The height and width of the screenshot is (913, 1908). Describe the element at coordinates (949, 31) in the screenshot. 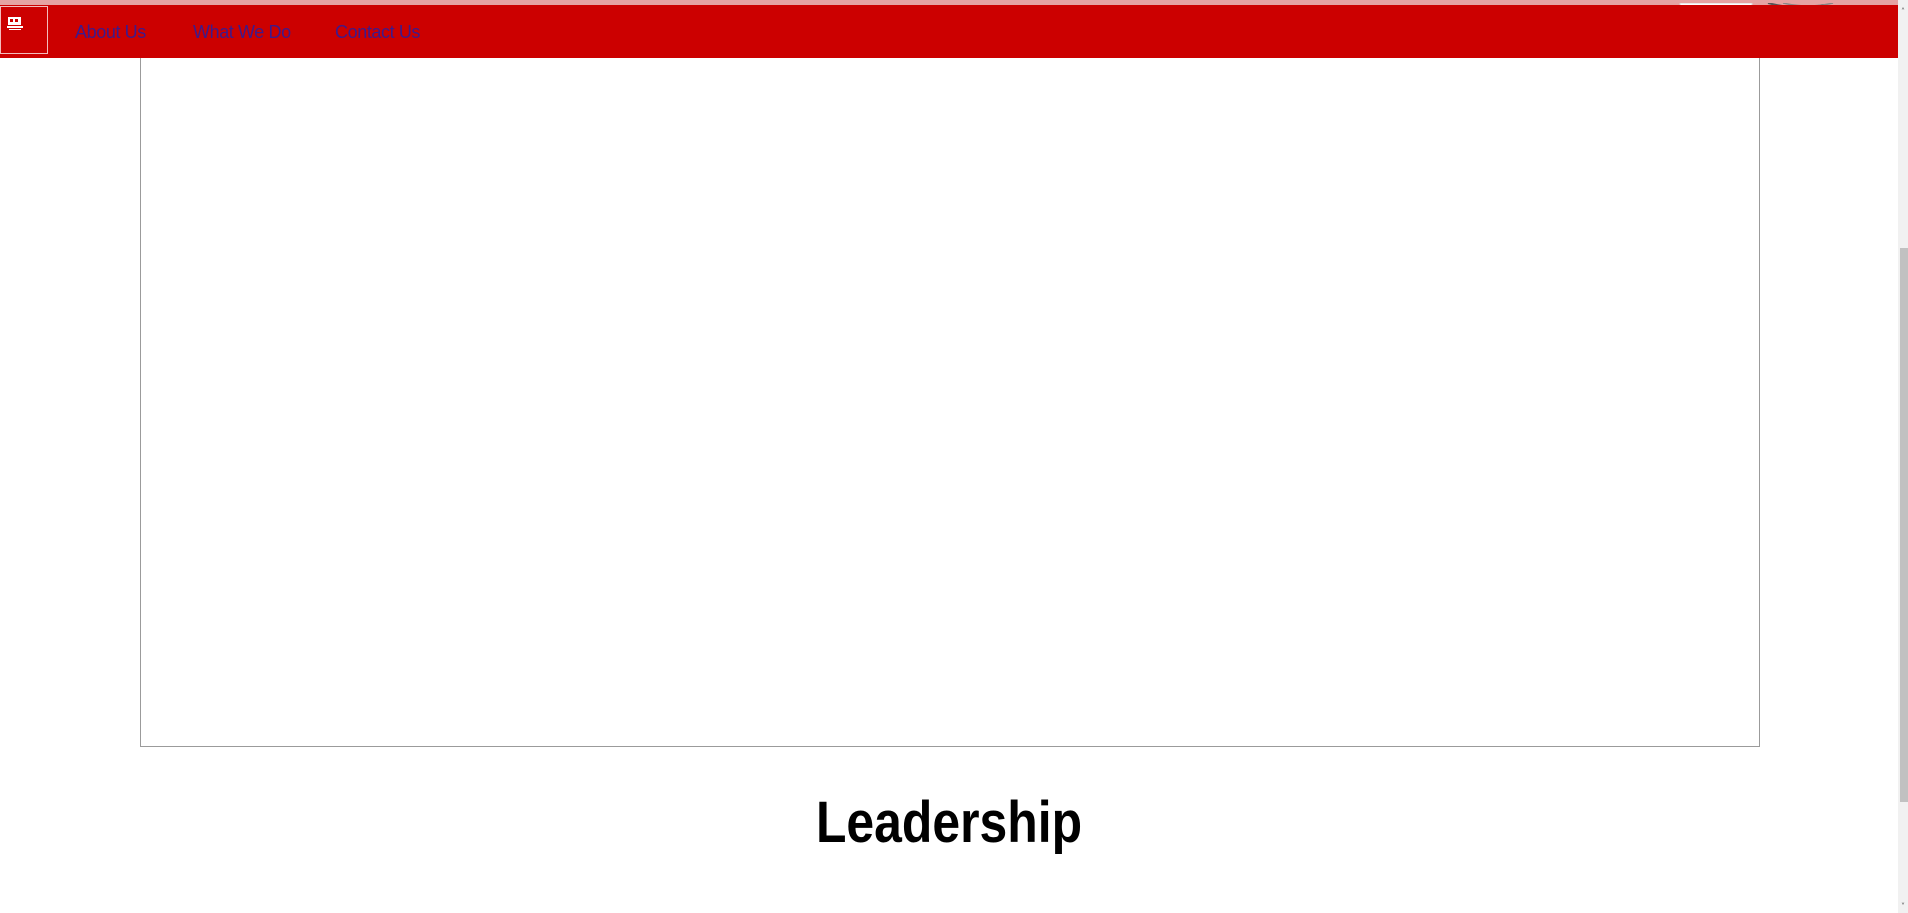

I see `top-navbar: About Us What We Do Contact Us` at that location.